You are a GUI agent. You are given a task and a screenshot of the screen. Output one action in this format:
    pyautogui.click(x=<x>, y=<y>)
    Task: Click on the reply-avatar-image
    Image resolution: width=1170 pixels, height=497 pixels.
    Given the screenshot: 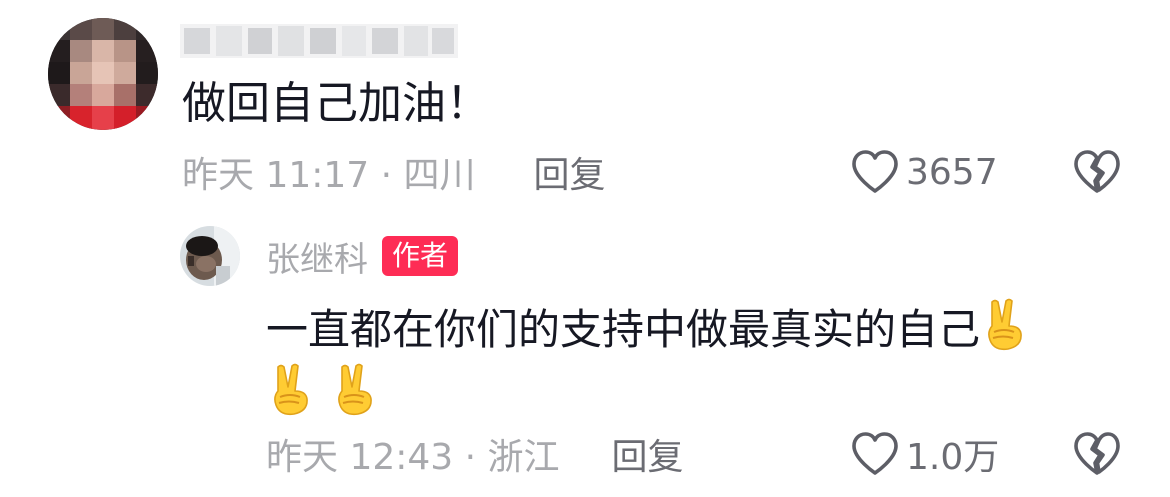 What is the action you would take?
    pyautogui.click(x=210, y=256)
    